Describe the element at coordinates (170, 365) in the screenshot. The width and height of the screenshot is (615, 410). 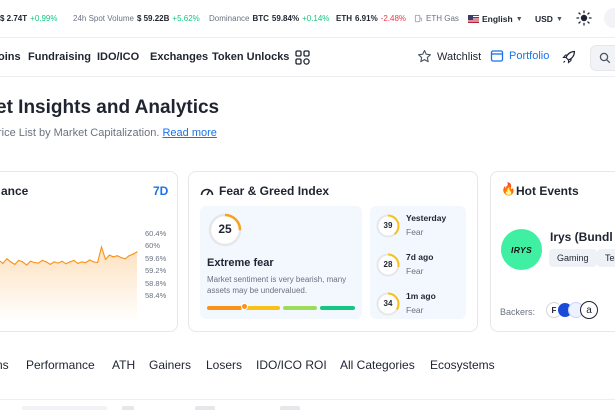
I see `category-tab: Gainers` at that location.